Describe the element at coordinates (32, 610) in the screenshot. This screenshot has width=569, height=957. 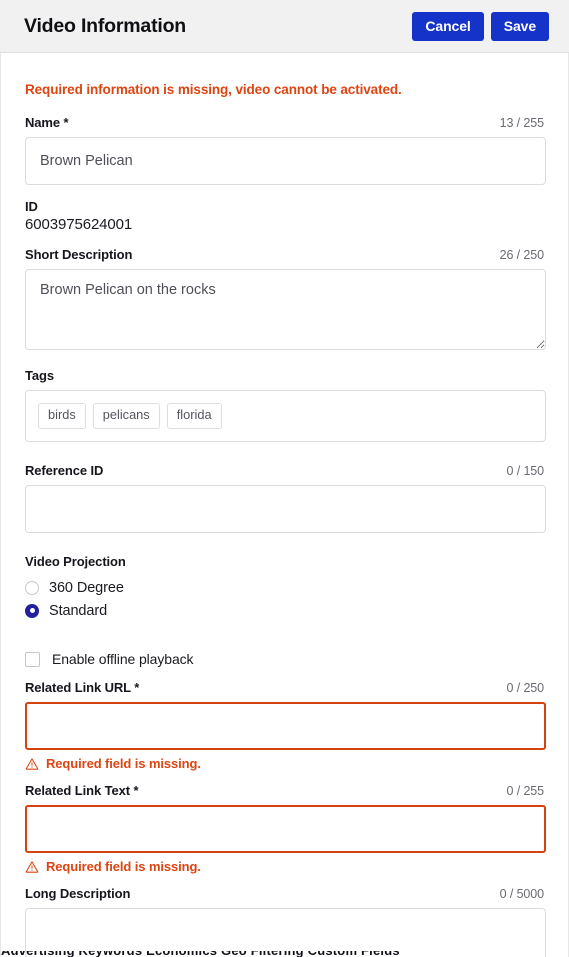
I see `radio-selected-icon` at that location.